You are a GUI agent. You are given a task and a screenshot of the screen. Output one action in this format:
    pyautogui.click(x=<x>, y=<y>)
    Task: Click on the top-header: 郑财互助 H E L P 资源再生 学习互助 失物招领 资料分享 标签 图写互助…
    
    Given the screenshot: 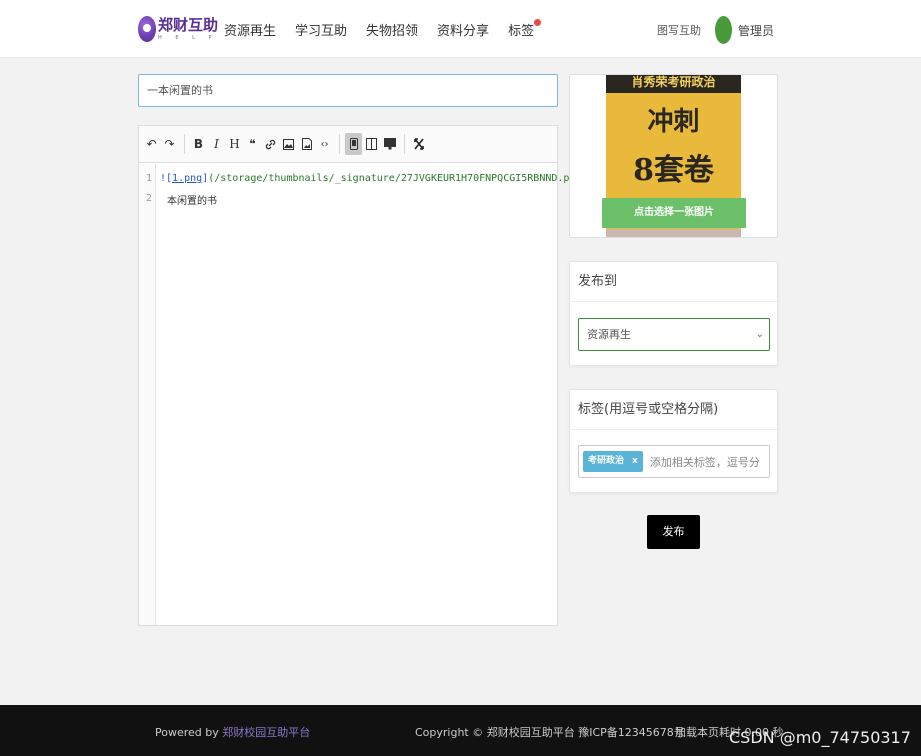 What is the action you would take?
    pyautogui.click(x=460, y=29)
    